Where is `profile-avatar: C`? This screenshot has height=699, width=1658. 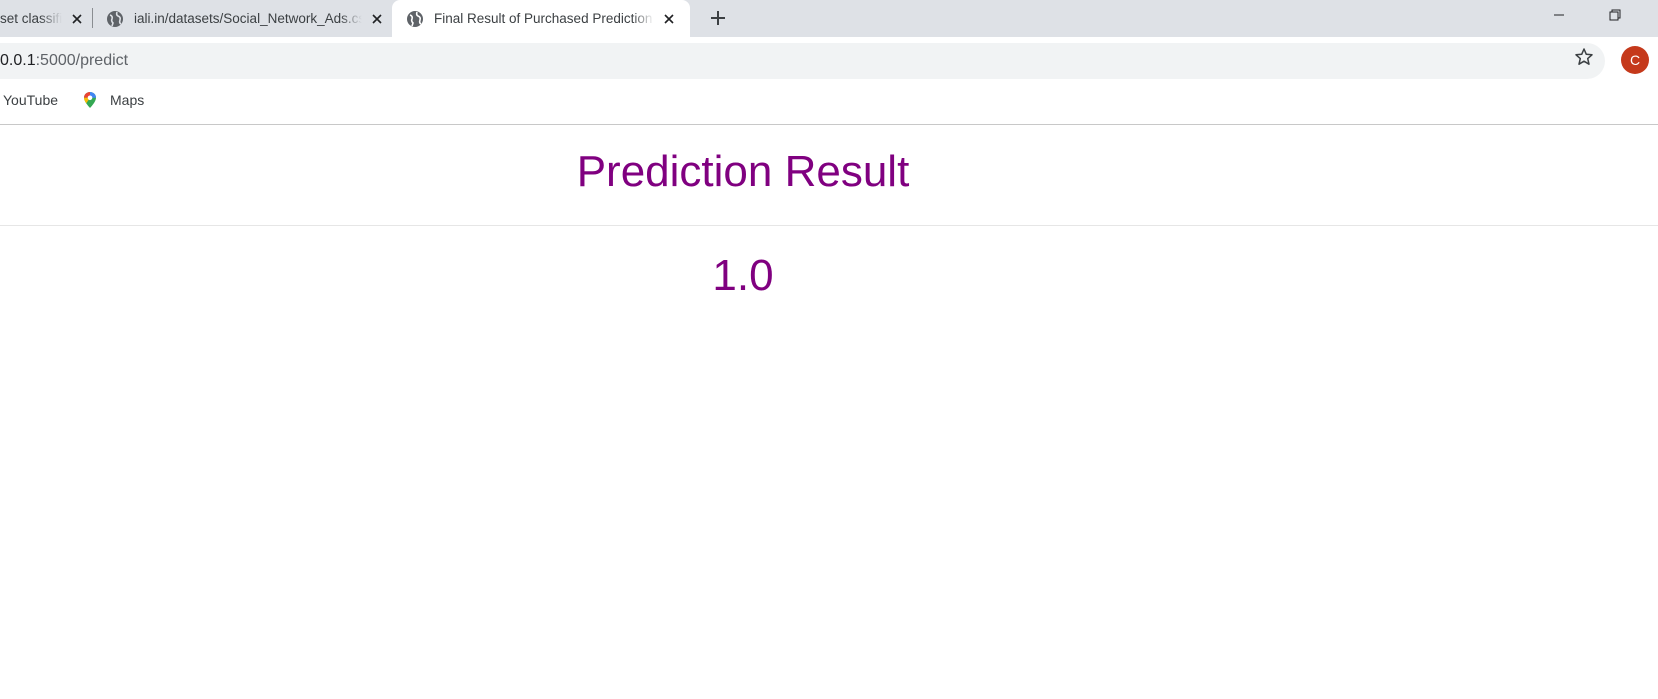 profile-avatar: C is located at coordinates (1635, 60).